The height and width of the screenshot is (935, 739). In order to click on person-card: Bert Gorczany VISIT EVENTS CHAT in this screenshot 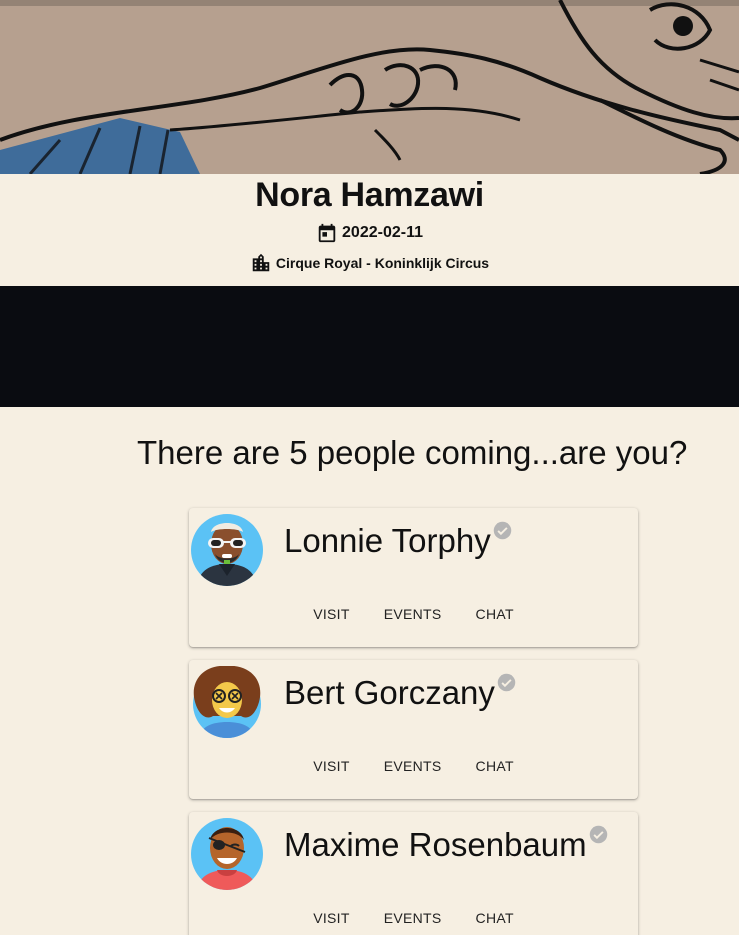, I will do `click(413, 729)`.